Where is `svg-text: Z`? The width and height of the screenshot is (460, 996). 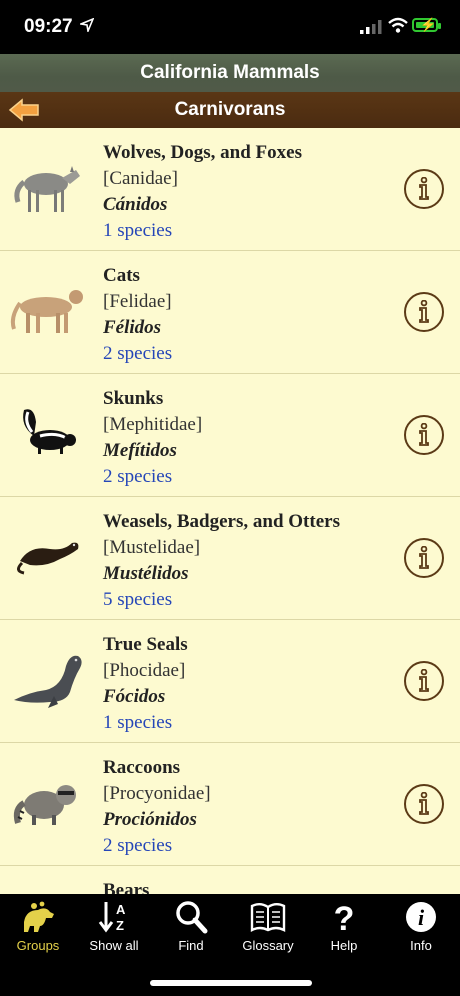
svg-text: Z is located at coordinates (120, 925).